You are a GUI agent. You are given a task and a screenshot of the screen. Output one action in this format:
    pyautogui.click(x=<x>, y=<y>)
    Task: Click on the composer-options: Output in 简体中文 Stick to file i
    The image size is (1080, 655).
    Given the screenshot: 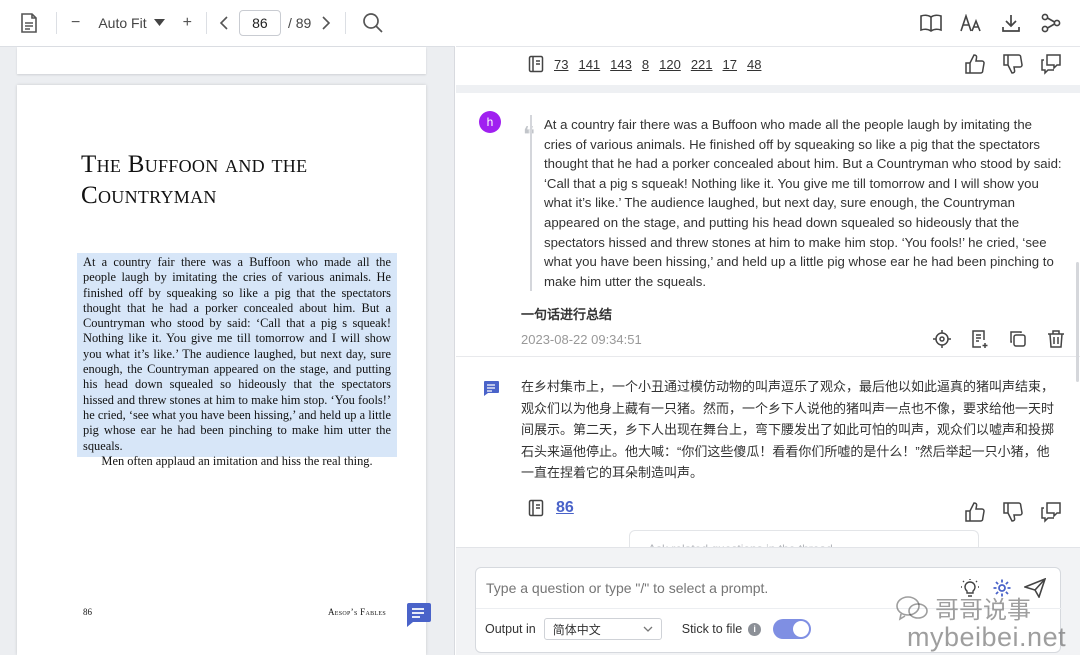 What is the action you would take?
    pyautogui.click(x=648, y=629)
    